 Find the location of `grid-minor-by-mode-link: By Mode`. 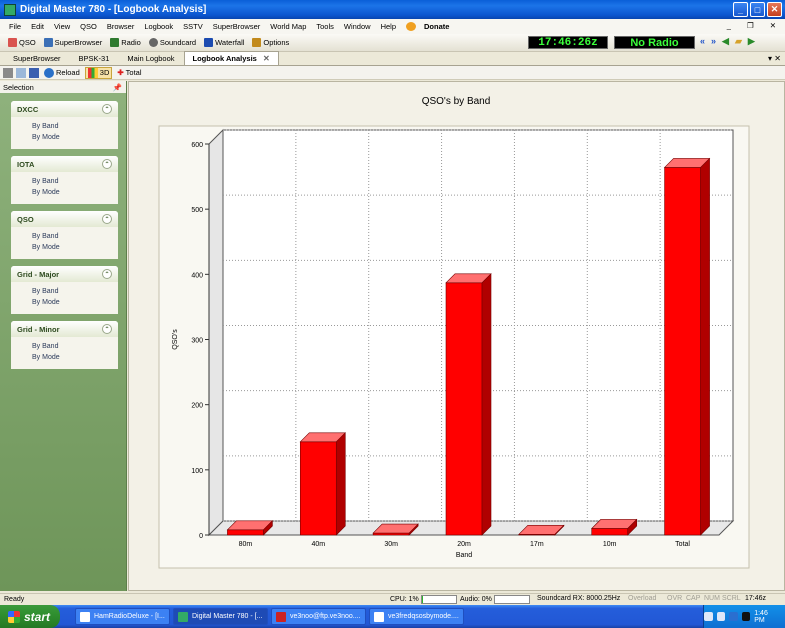

grid-minor-by-mode-link: By Mode is located at coordinates (75, 357).